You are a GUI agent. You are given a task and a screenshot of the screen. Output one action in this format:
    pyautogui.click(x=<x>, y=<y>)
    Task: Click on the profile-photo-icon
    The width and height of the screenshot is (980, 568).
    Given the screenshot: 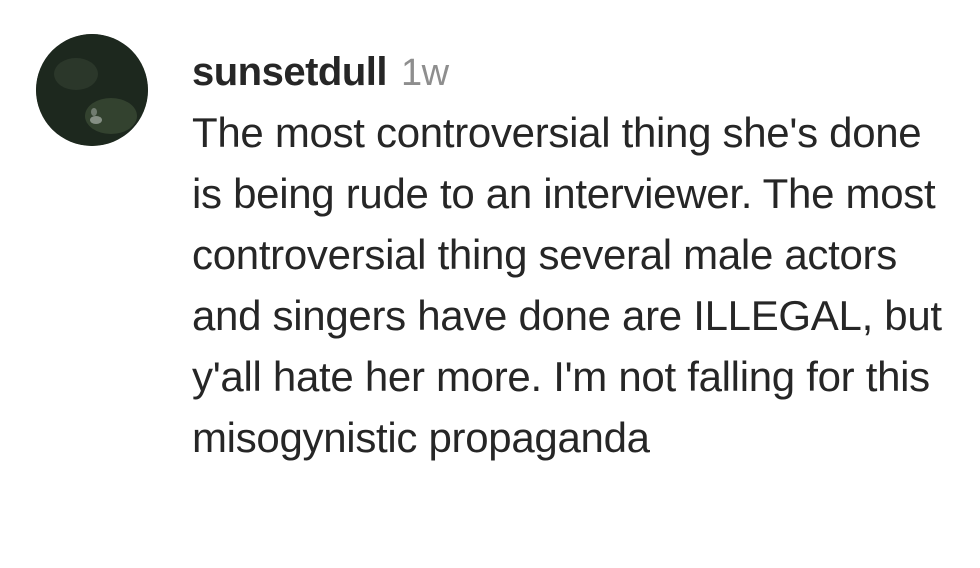 What is the action you would take?
    pyautogui.click(x=92, y=90)
    